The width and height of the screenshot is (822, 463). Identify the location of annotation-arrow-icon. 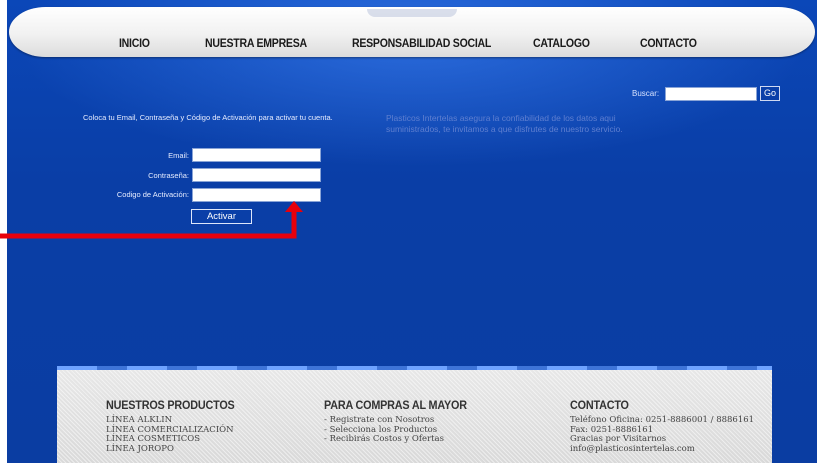
(151, 220).